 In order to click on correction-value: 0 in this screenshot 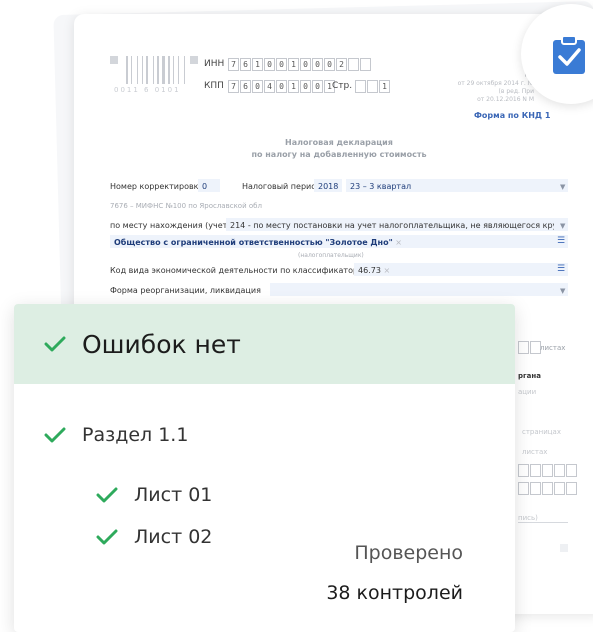, I will do `click(205, 186)`.